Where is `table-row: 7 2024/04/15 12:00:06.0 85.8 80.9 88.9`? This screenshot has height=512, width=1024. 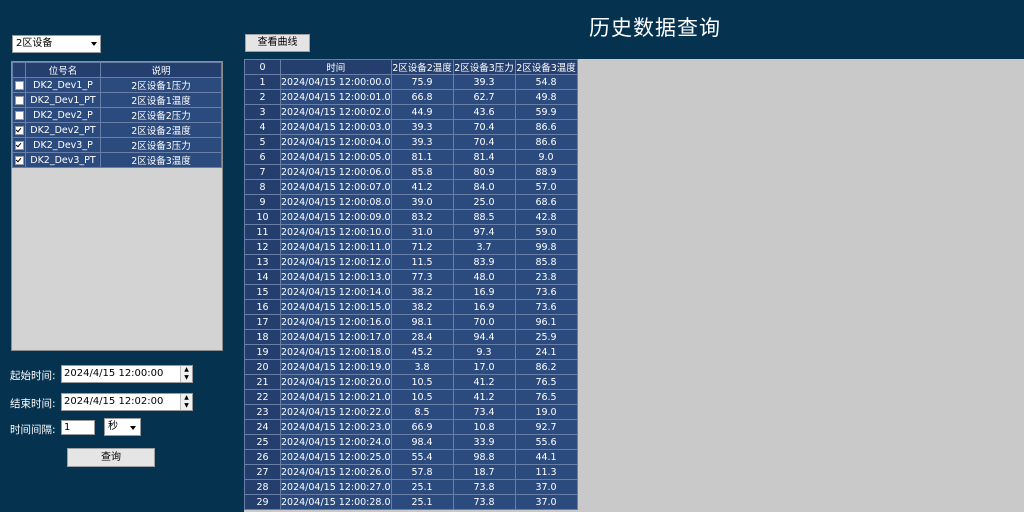 table-row: 7 2024/04/15 12:00:06.0 85.8 80.9 88.9 is located at coordinates (411, 172).